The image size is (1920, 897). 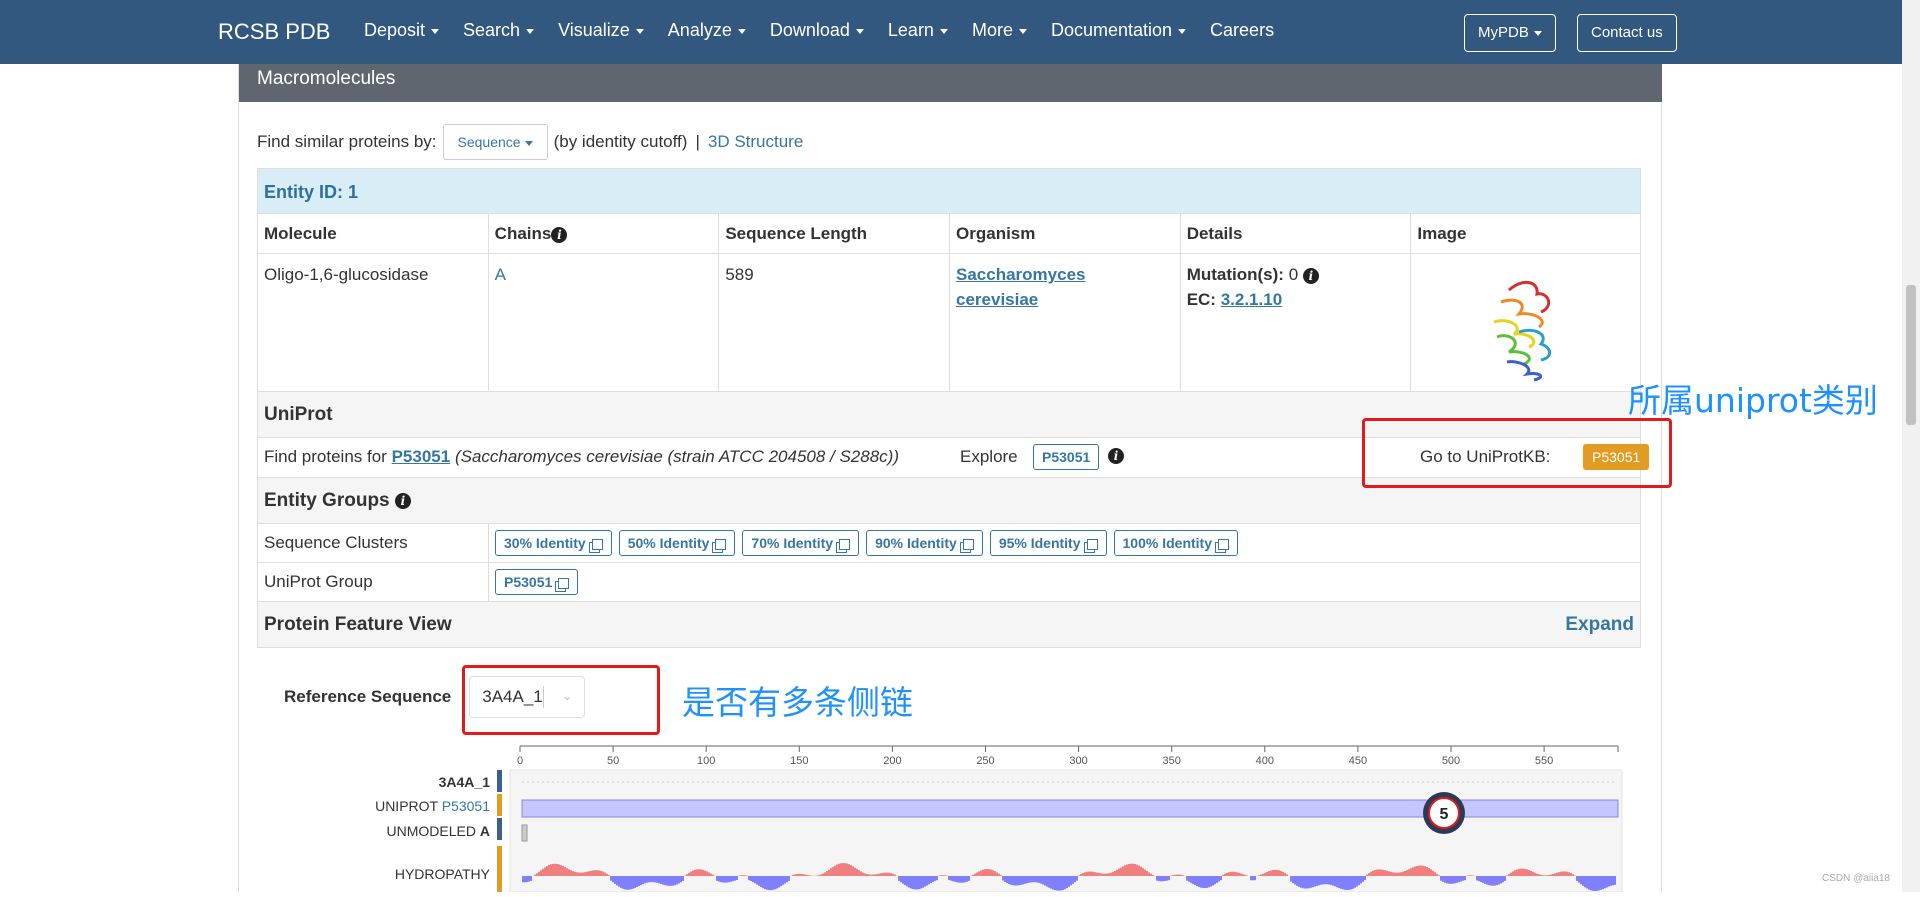 What do you see at coordinates (1176, 543) in the screenshot?
I see `cluster-100-button: 100% Identity` at bounding box center [1176, 543].